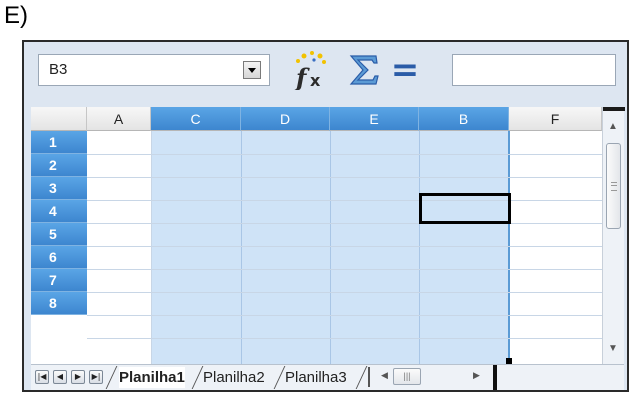 The width and height of the screenshot is (641, 396). I want to click on row-header: 8, so click(59, 303).